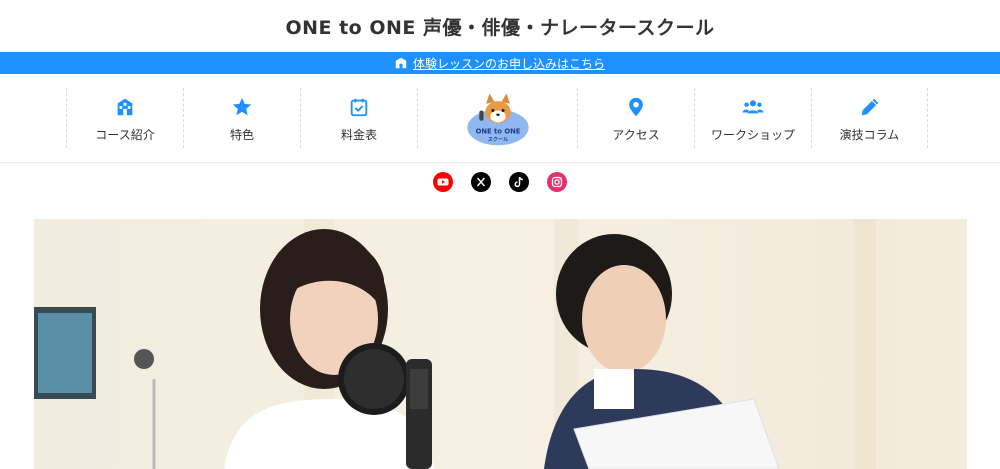  Describe the element at coordinates (241, 118) in the screenshot. I see `nav-item-features: 特色` at that location.